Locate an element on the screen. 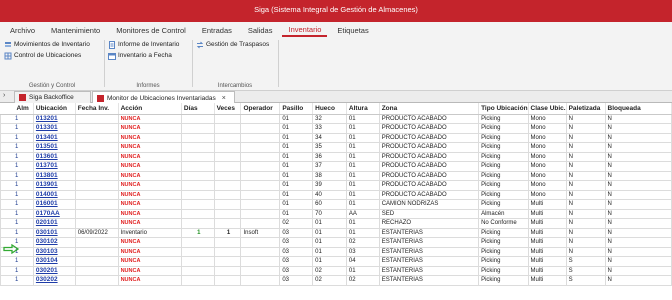  col-ubicacion-cell: 030202 is located at coordinates (54, 280).